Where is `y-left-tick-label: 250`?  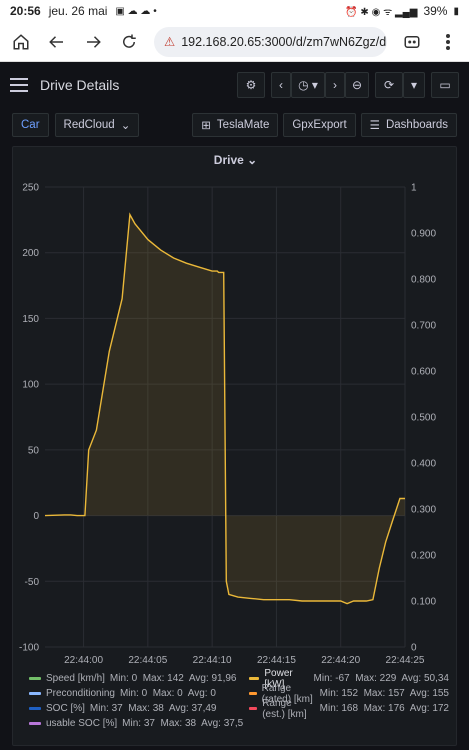 y-left-tick-label: 250 is located at coordinates (30, 188).